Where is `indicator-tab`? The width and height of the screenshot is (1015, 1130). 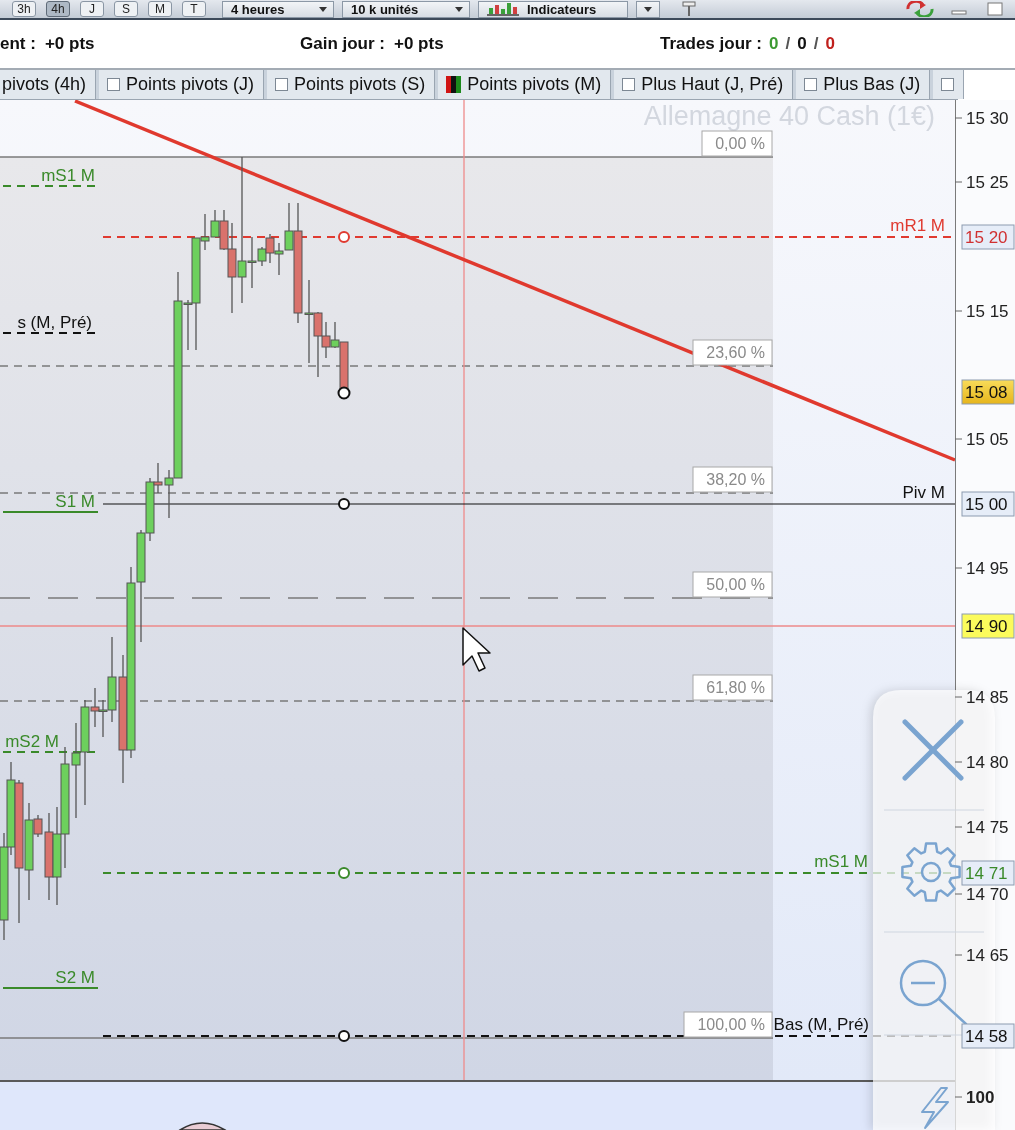 indicator-tab is located at coordinates (949, 84).